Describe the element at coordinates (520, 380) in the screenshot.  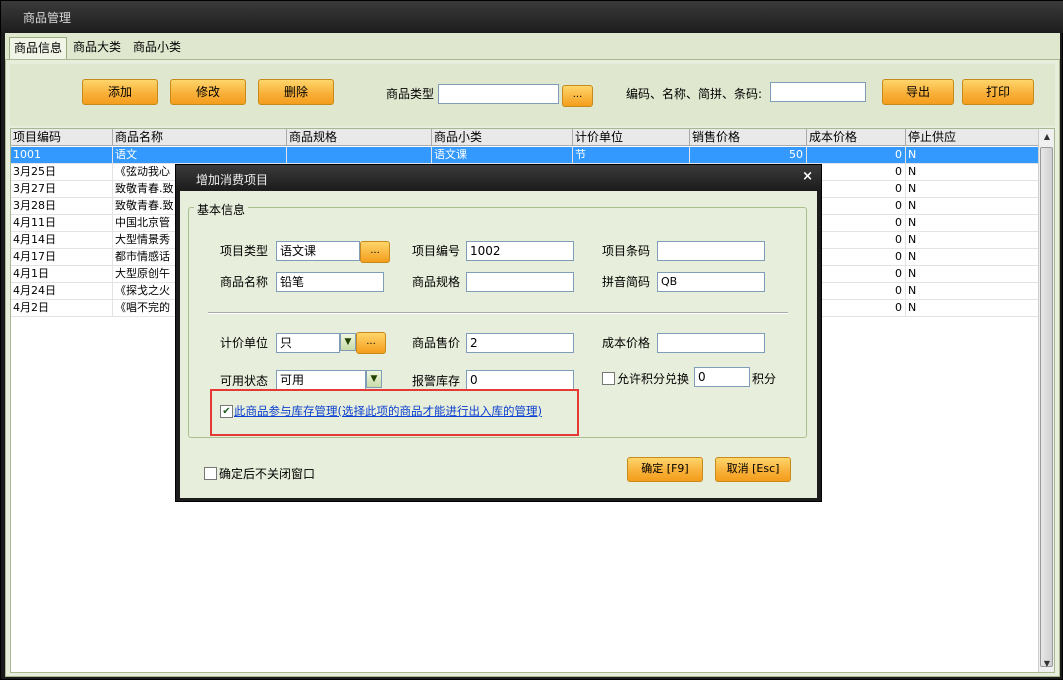
I see `alarm-stock-input: 0` at that location.